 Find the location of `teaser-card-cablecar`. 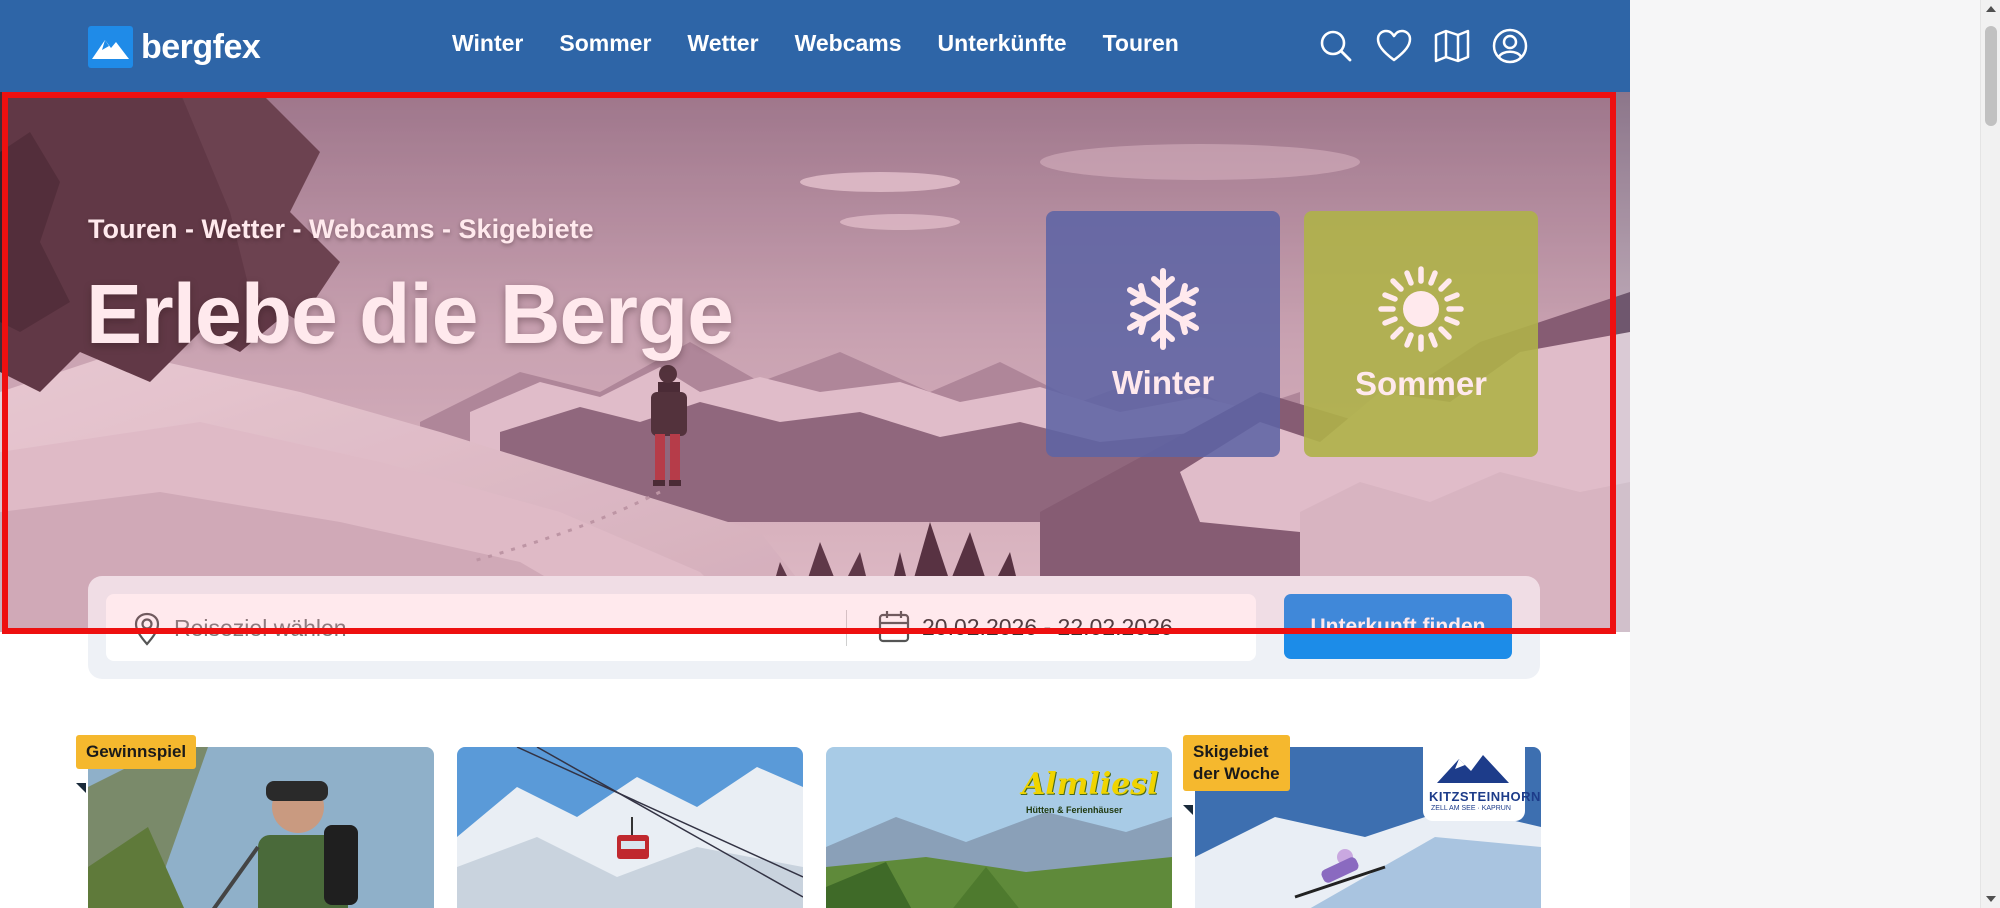

teaser-card-cablecar is located at coordinates (630, 827).